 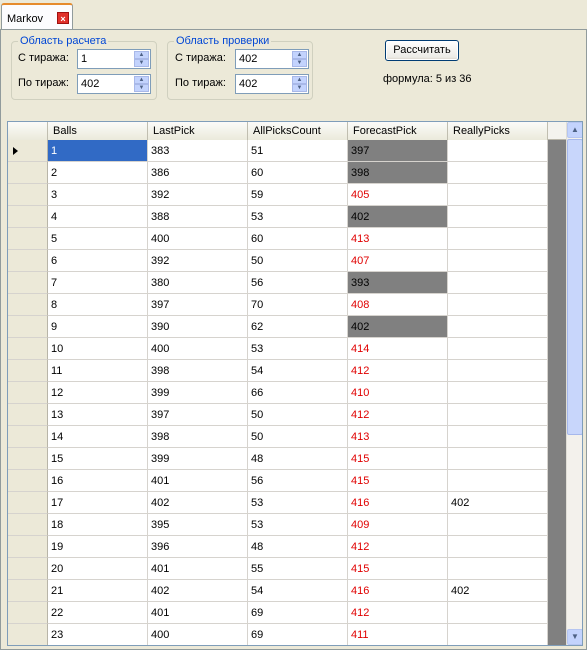 I want to click on lastpick-cell: 398, so click(x=198, y=437).